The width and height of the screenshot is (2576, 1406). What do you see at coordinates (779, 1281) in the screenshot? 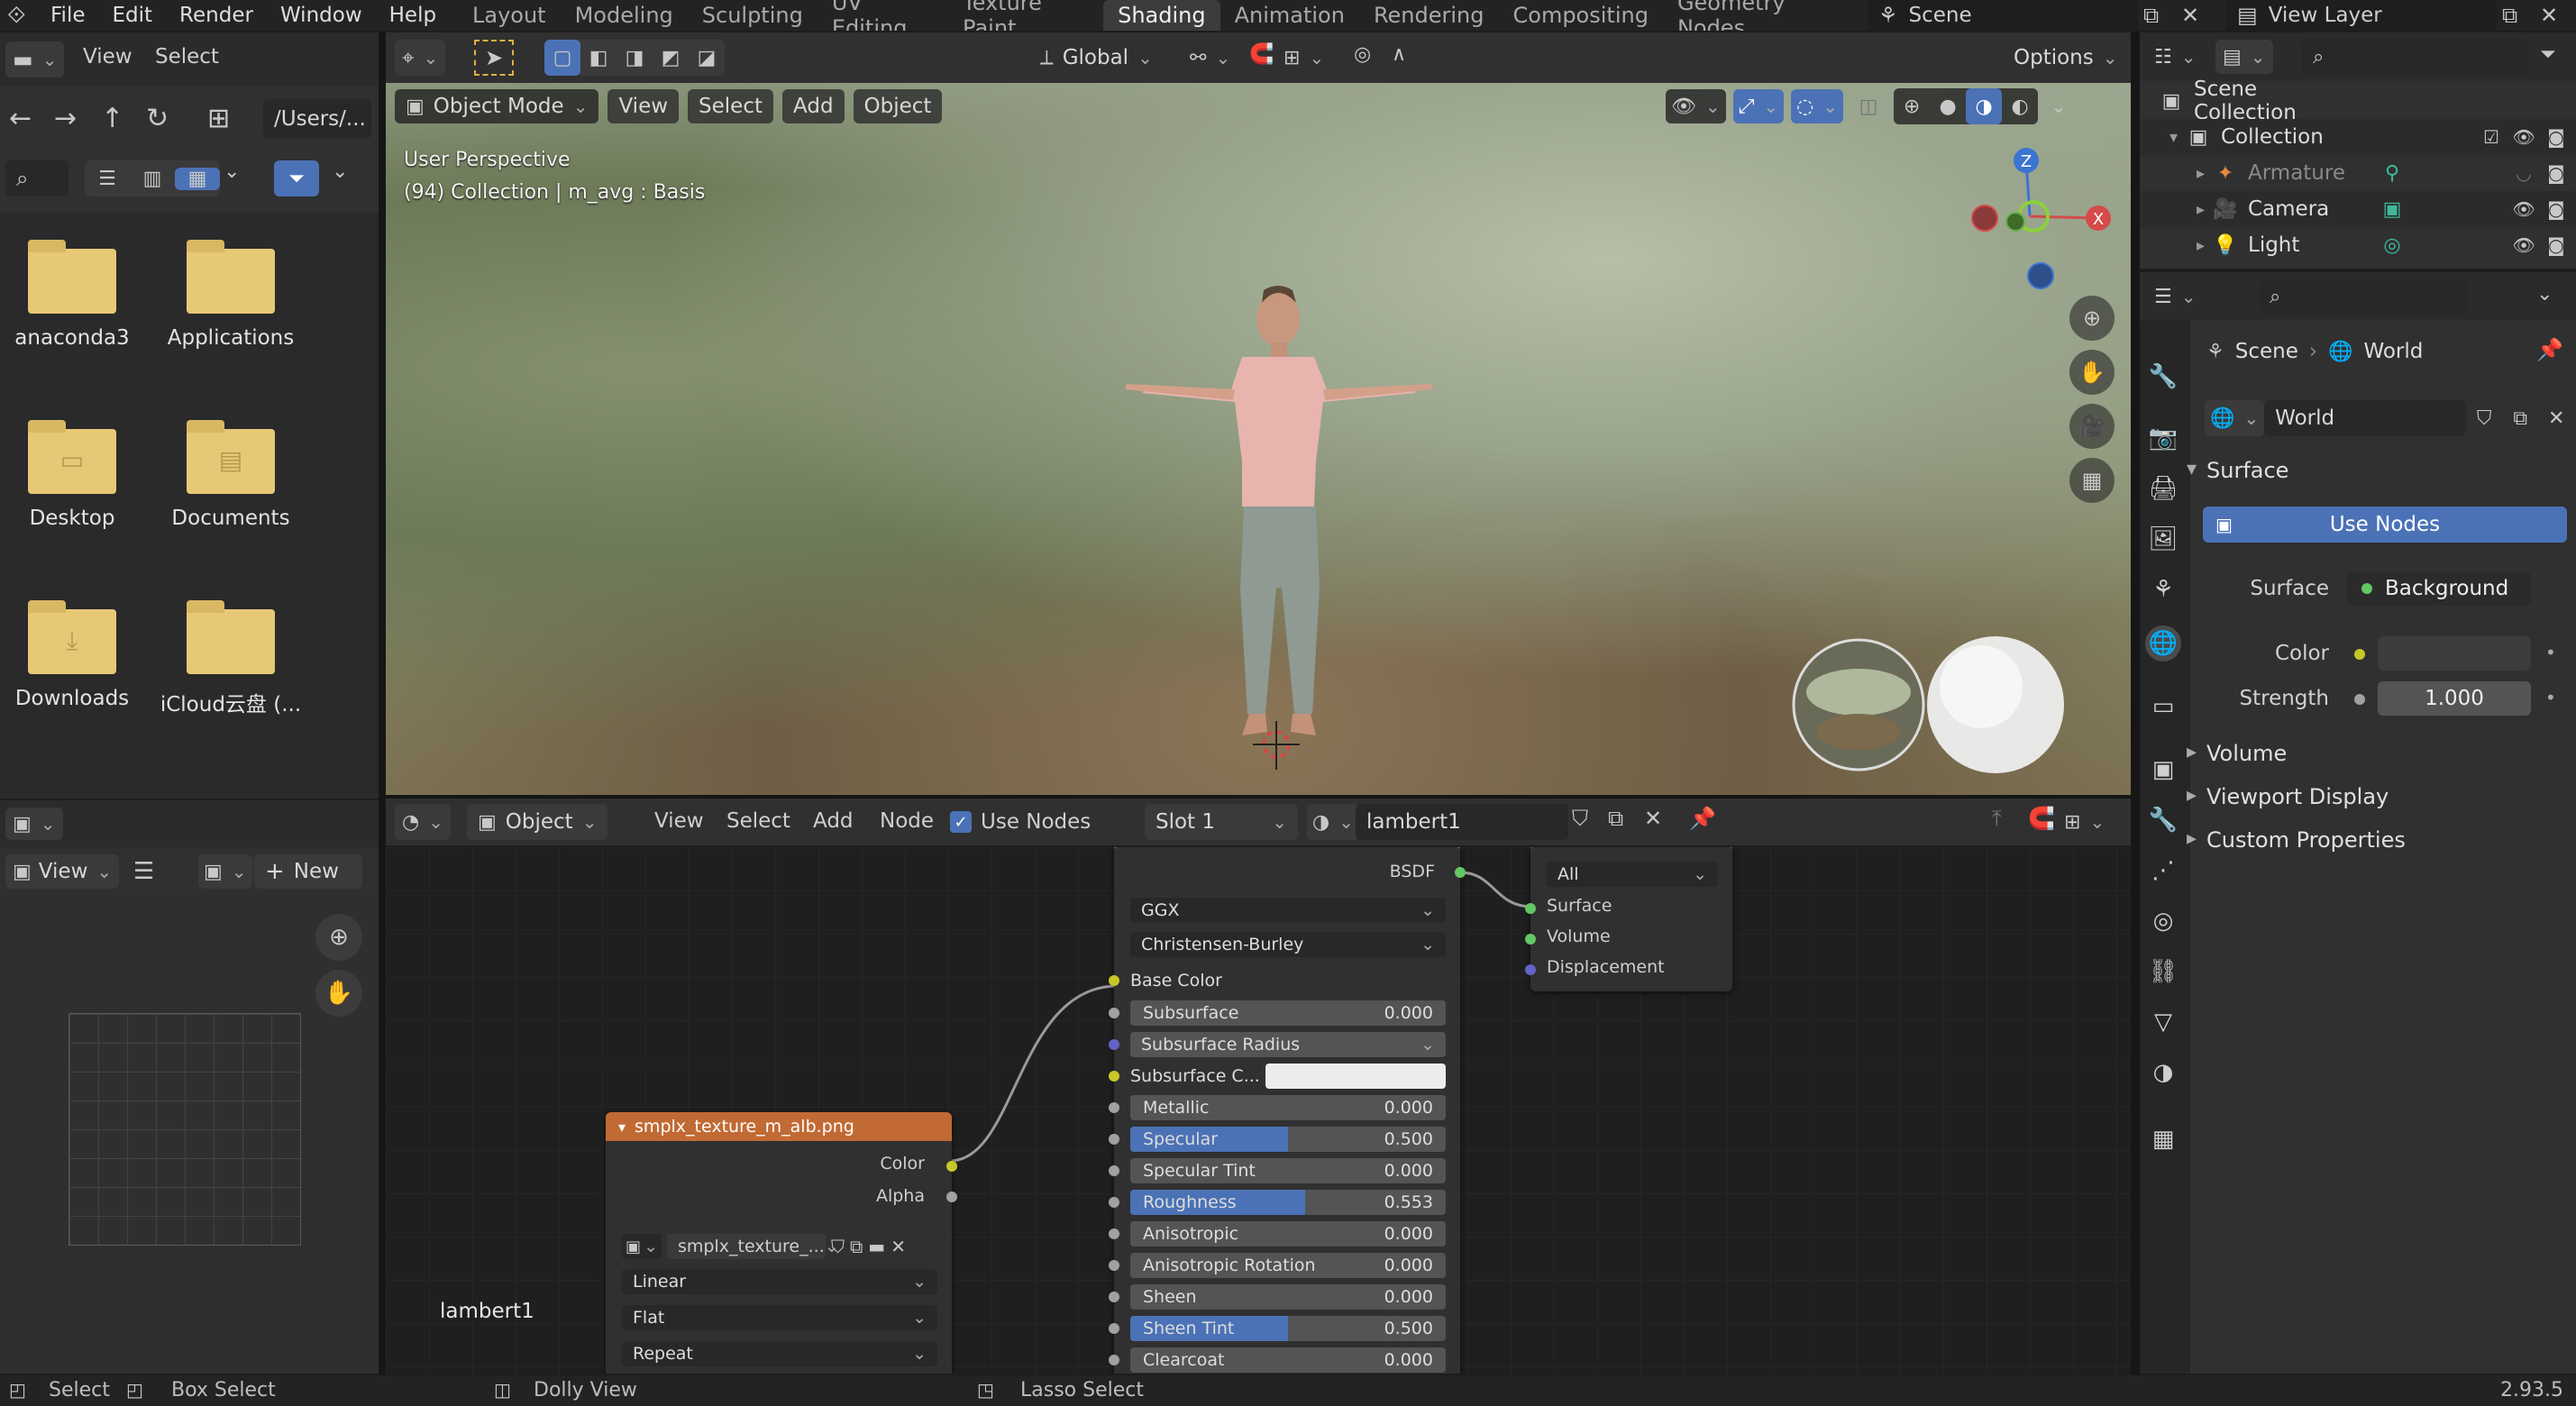
I see `interpolation-dropdown: Linear` at bounding box center [779, 1281].